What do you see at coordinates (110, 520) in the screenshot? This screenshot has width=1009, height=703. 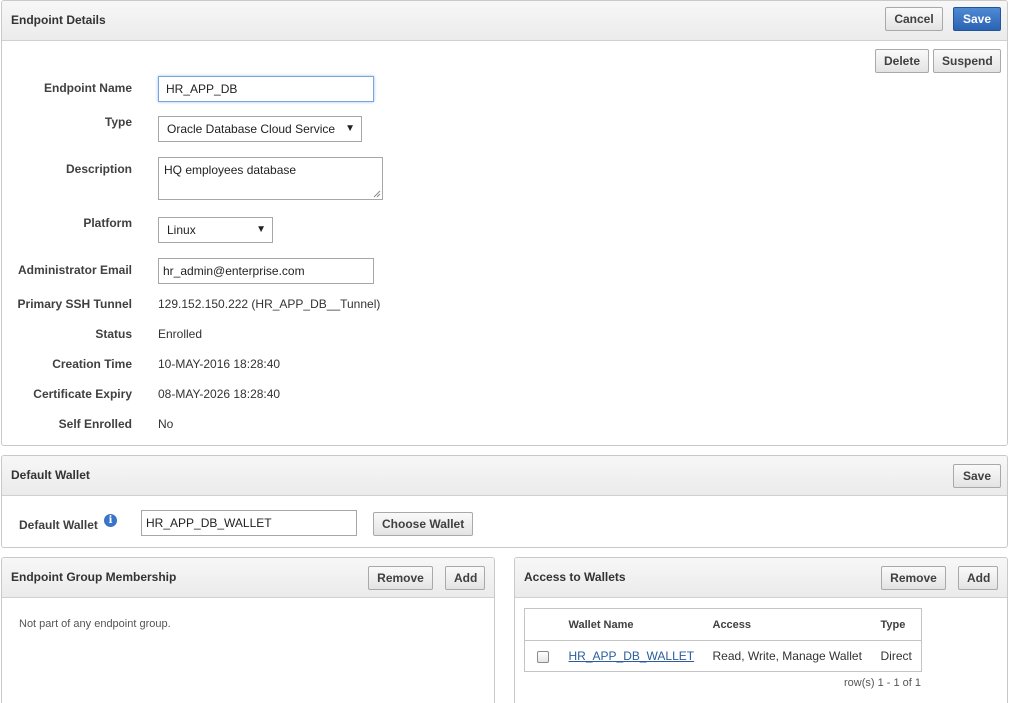 I see `info-icon: i` at bounding box center [110, 520].